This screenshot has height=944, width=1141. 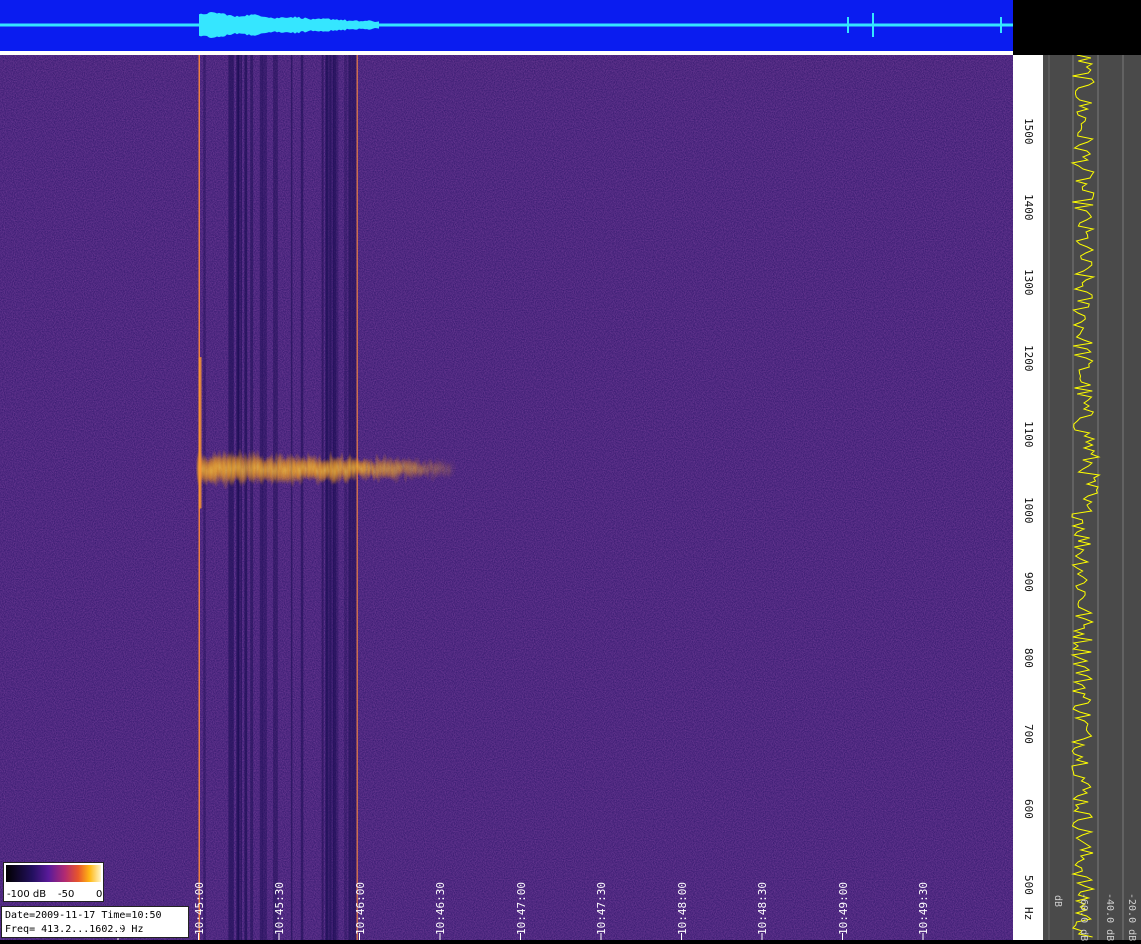 What do you see at coordinates (1028, 733) in the screenshot?
I see `y-tick-label: 700` at bounding box center [1028, 733].